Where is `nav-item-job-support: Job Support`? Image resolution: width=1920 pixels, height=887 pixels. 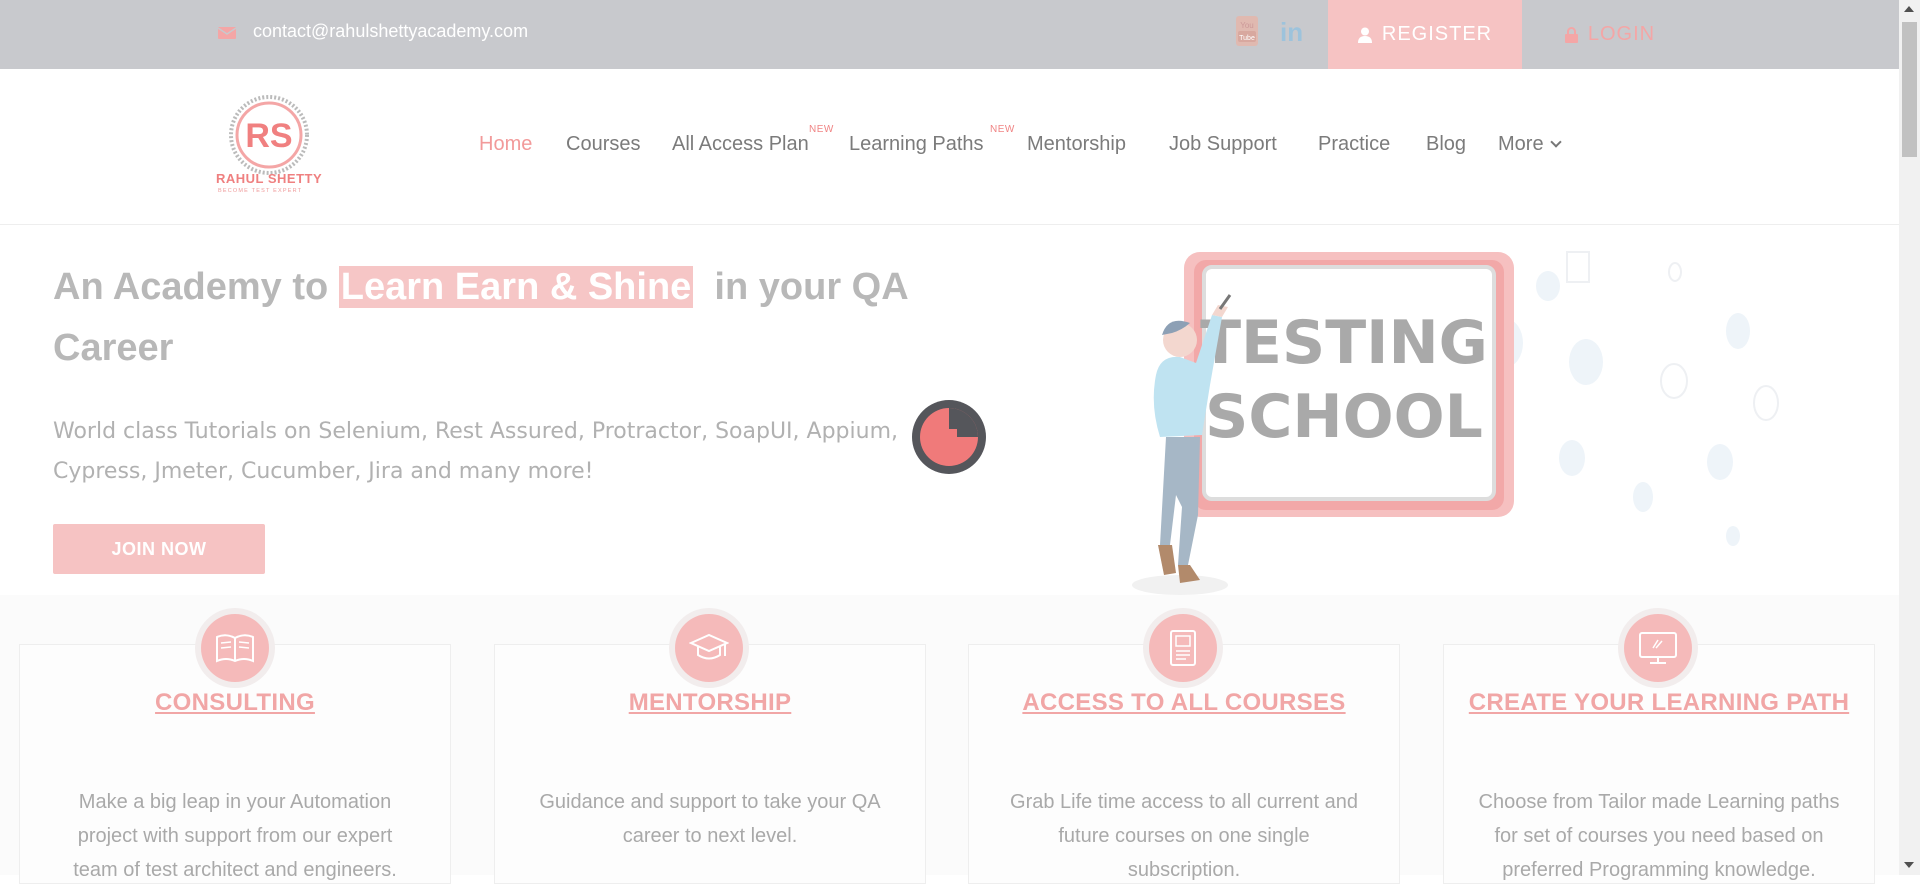 nav-item-job-support: Job Support is located at coordinates (1223, 144).